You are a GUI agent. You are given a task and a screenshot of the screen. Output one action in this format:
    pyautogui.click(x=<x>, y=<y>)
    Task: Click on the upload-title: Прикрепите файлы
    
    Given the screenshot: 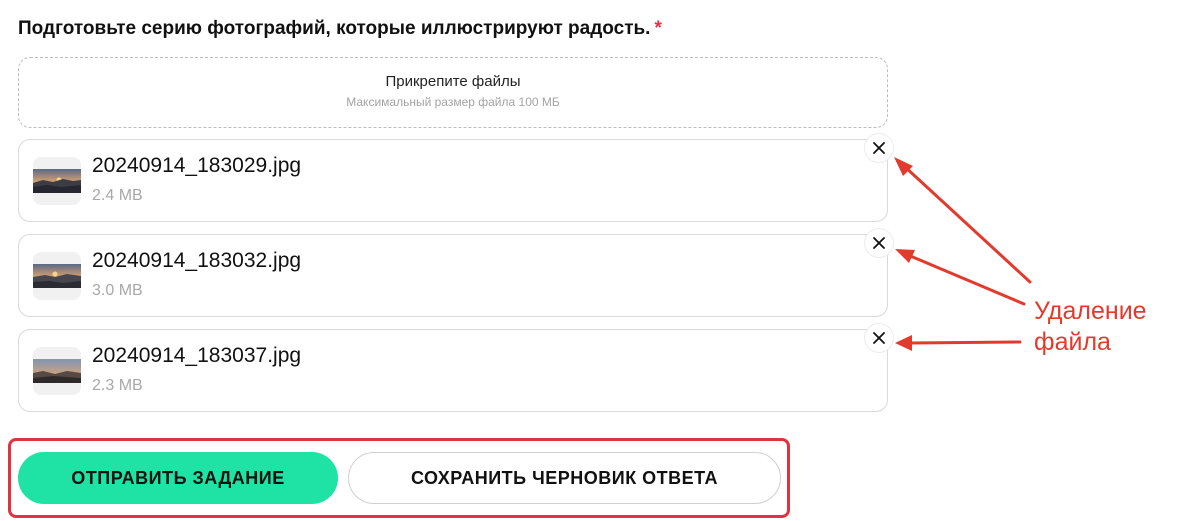 What is the action you would take?
    pyautogui.click(x=453, y=81)
    